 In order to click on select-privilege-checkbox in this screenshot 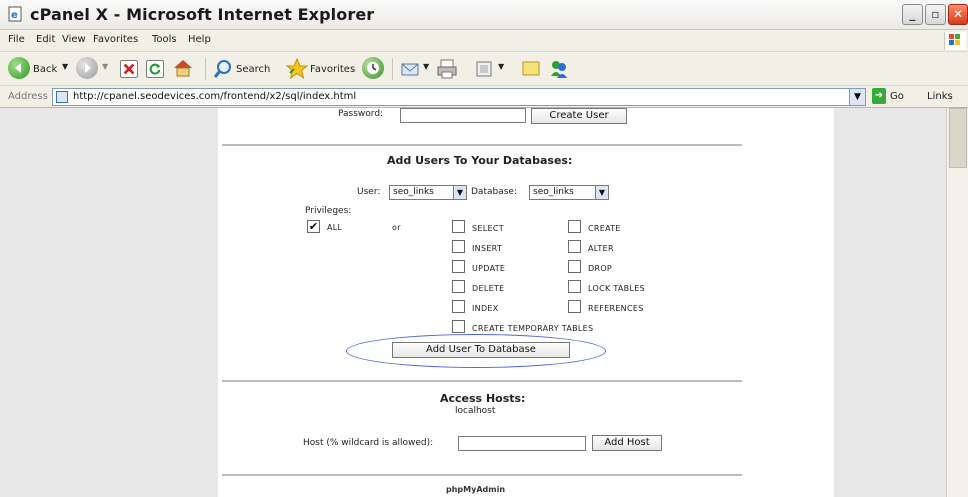, I will do `click(458, 226)`.